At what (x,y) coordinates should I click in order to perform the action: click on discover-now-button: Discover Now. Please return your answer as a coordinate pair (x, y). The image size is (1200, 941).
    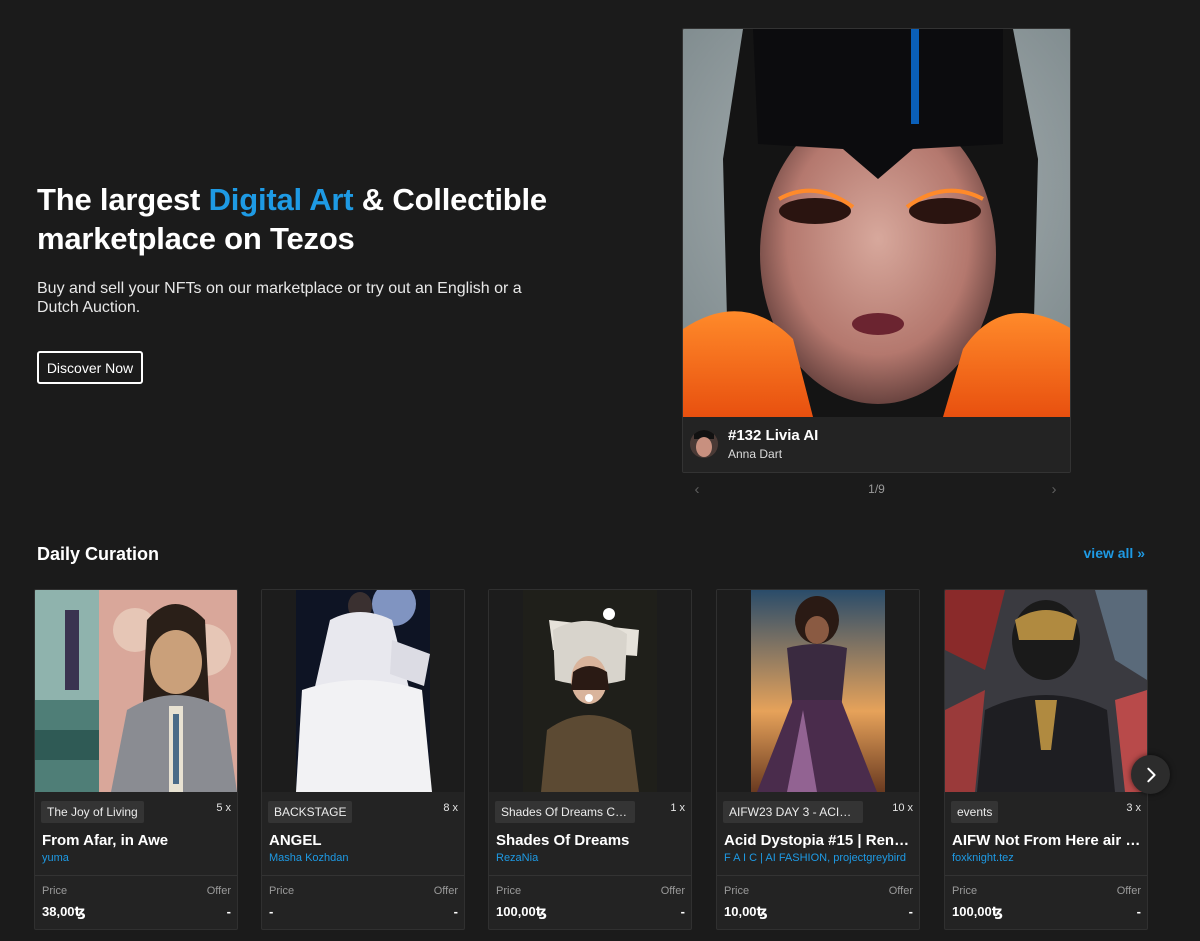
    Looking at the image, I should click on (90, 367).